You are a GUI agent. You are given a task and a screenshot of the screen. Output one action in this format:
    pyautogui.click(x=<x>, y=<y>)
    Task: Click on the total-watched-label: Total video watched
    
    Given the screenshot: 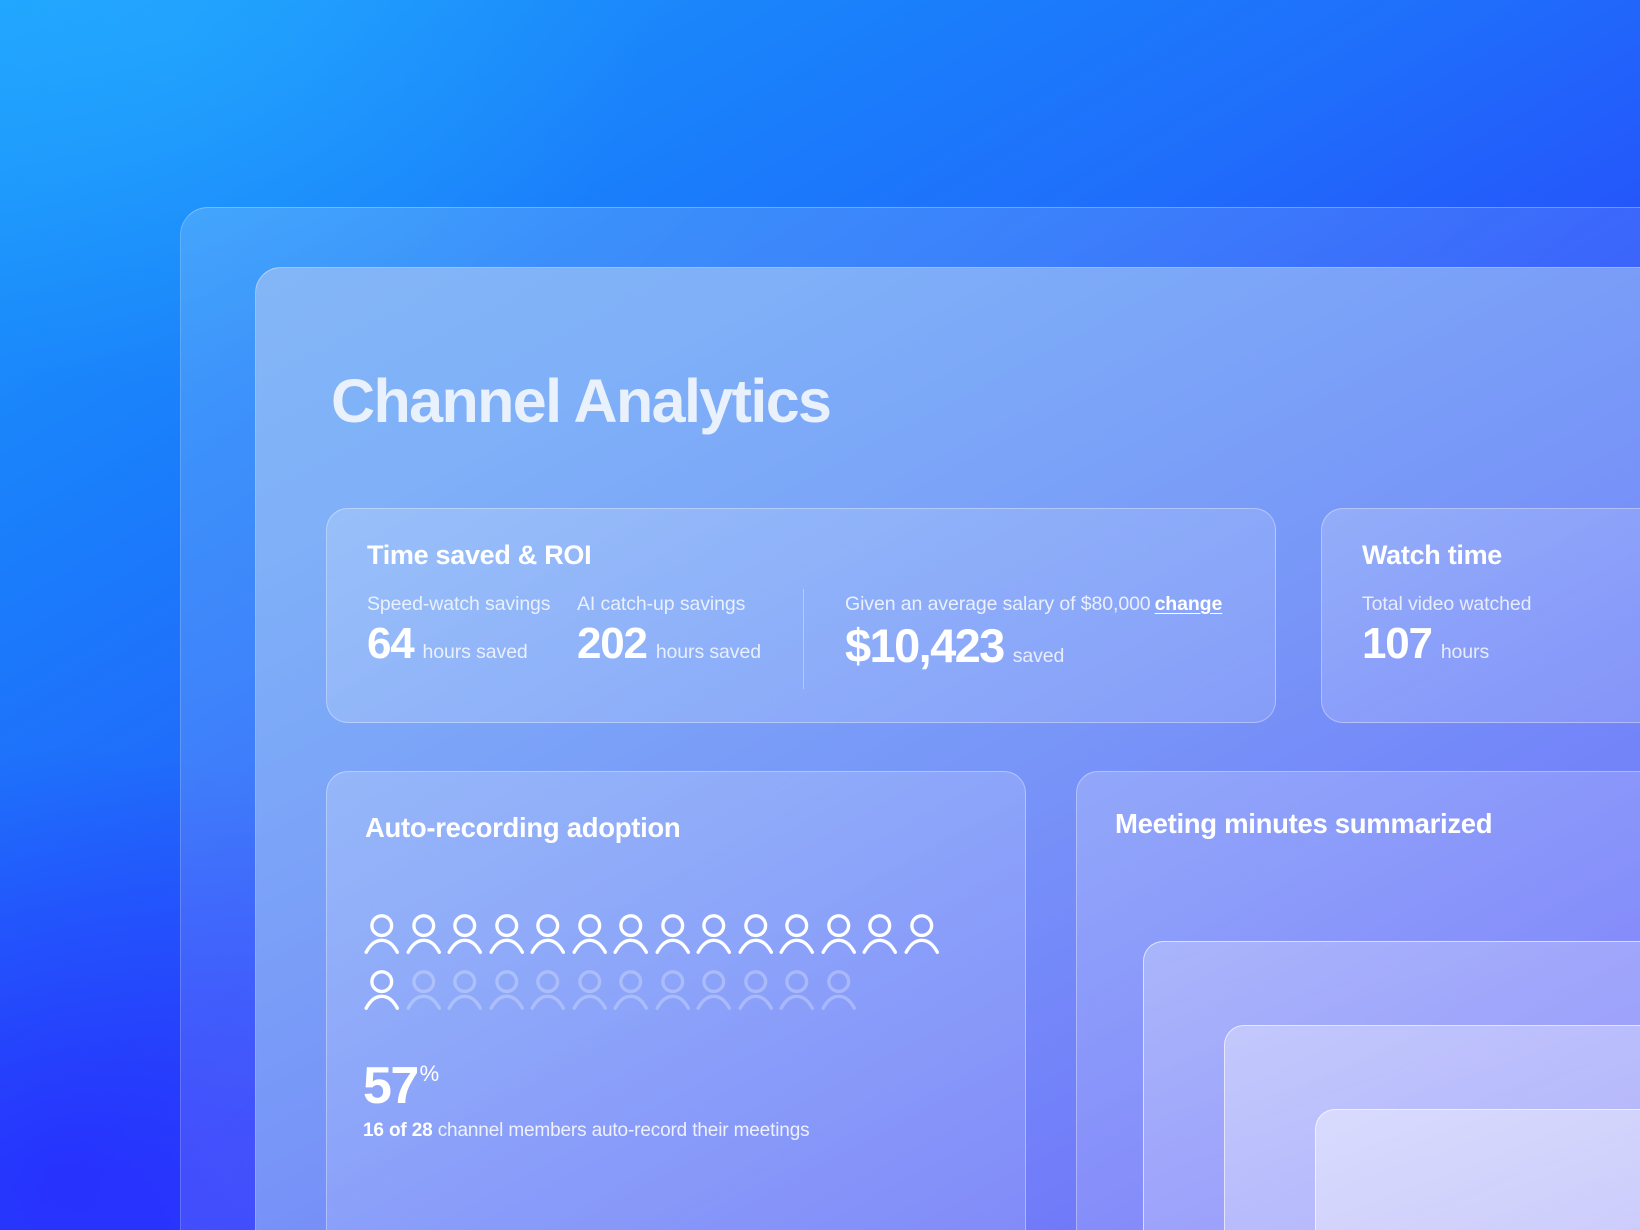 What is the action you would take?
    pyautogui.click(x=1447, y=604)
    